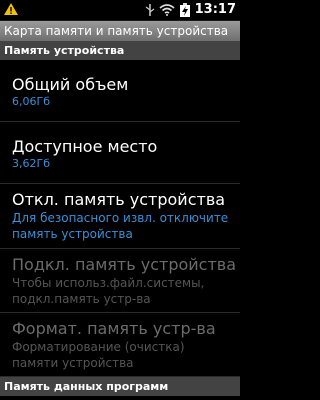  Describe the element at coordinates (120, 31) in the screenshot. I see `page-title: Карта памяти и память устройства` at that location.